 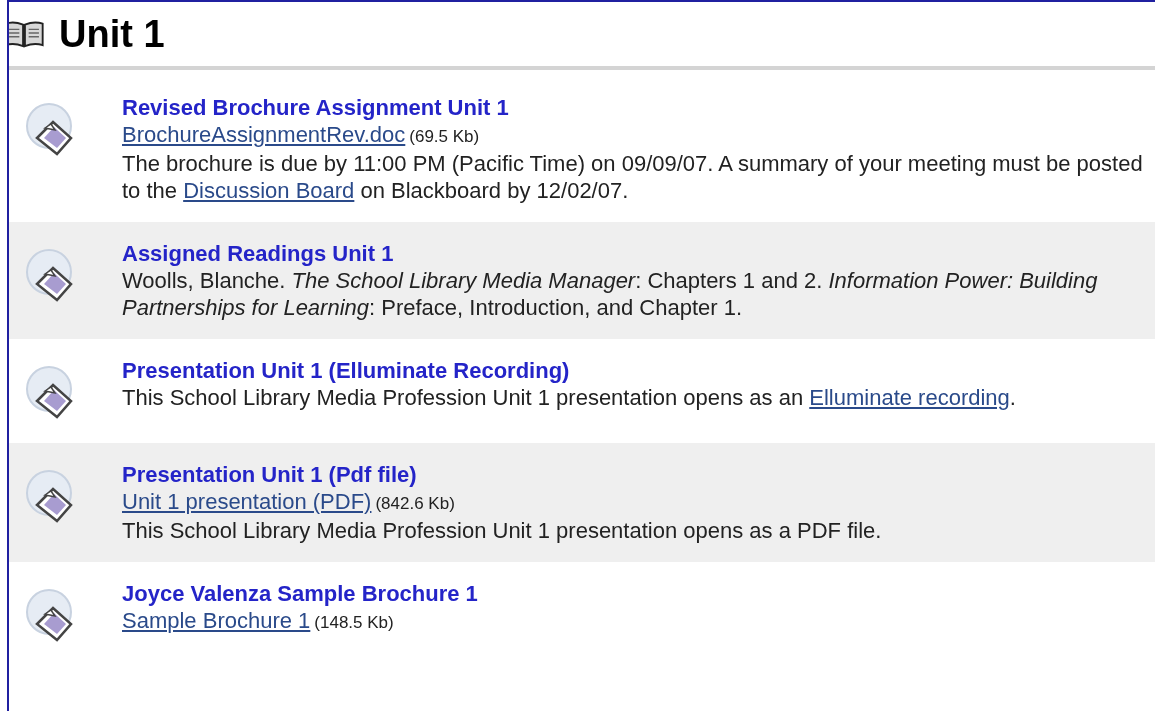 I want to click on unit-heading: Unit 1, so click(x=112, y=34).